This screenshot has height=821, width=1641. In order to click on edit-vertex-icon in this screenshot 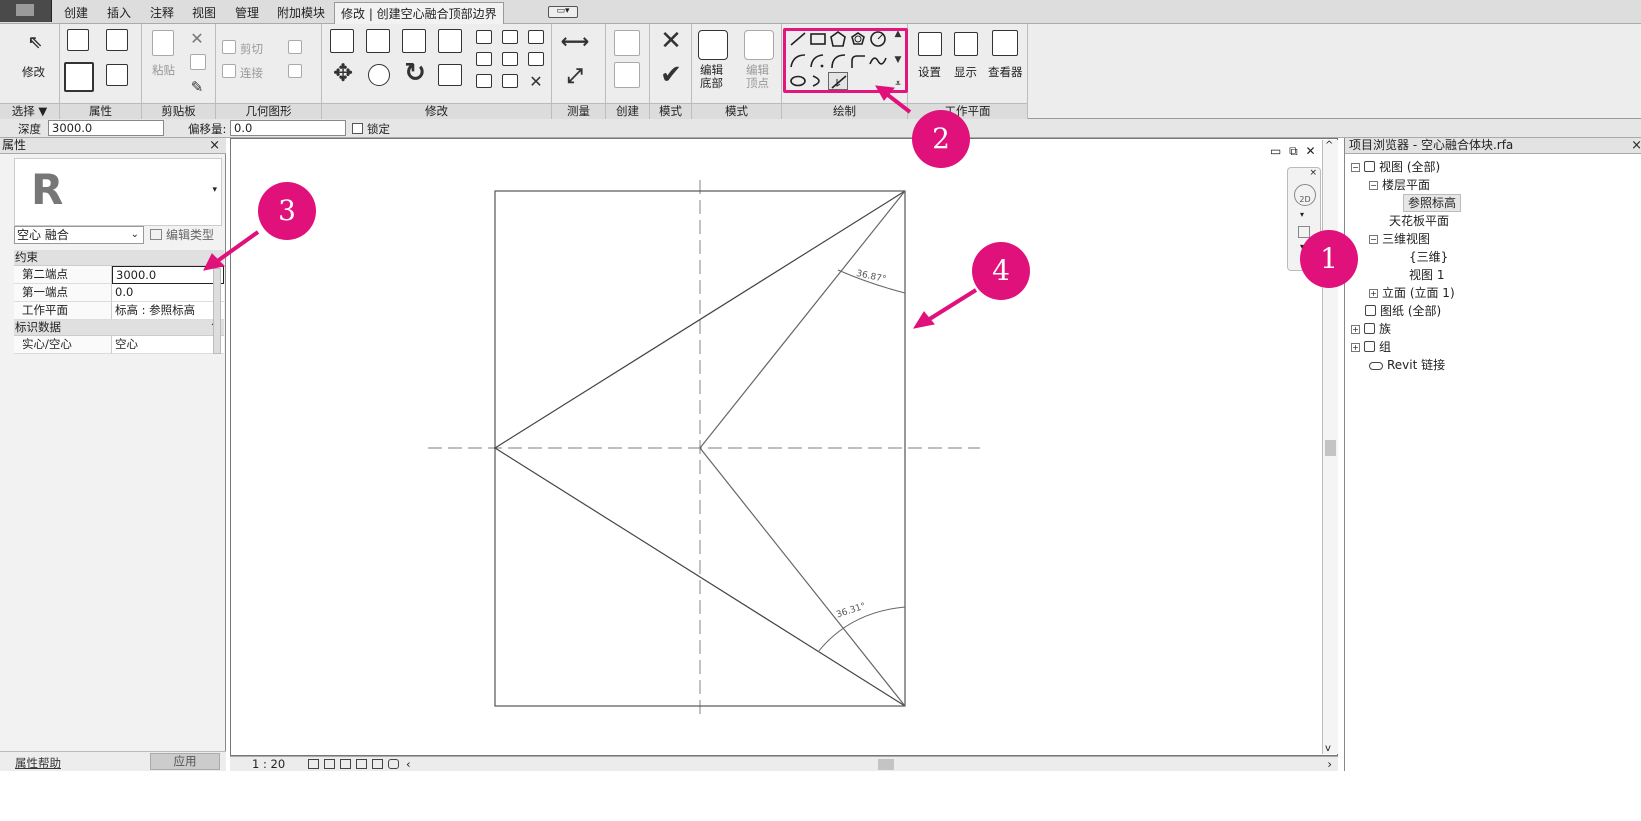, I will do `click(759, 45)`.